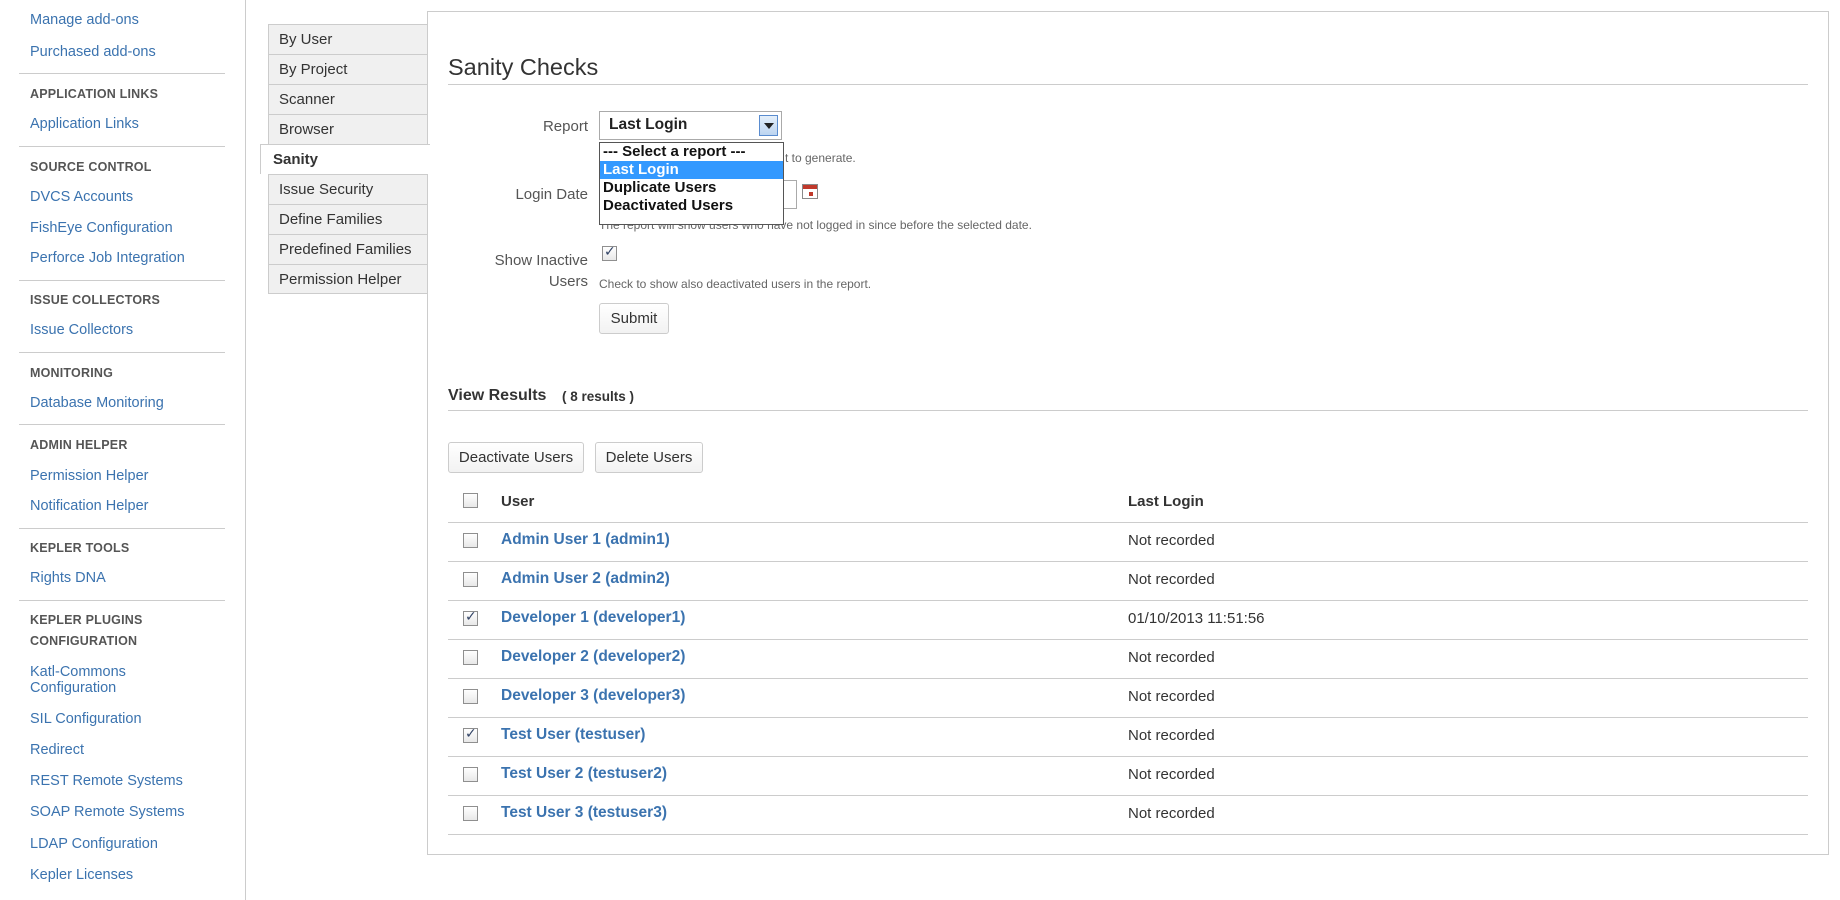  I want to click on tab-browser: Browser, so click(348, 129).